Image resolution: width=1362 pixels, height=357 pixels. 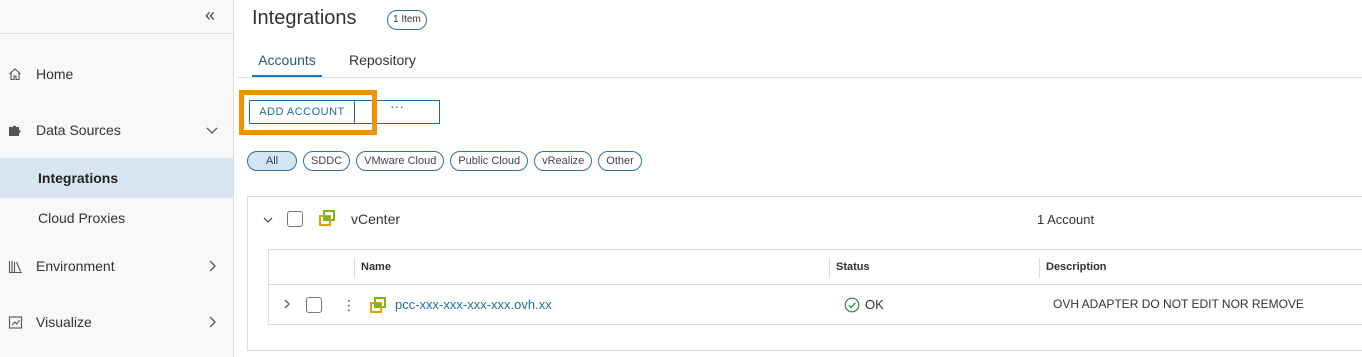 What do you see at coordinates (327, 161) in the screenshot?
I see `filter-sddc: SDDC` at bounding box center [327, 161].